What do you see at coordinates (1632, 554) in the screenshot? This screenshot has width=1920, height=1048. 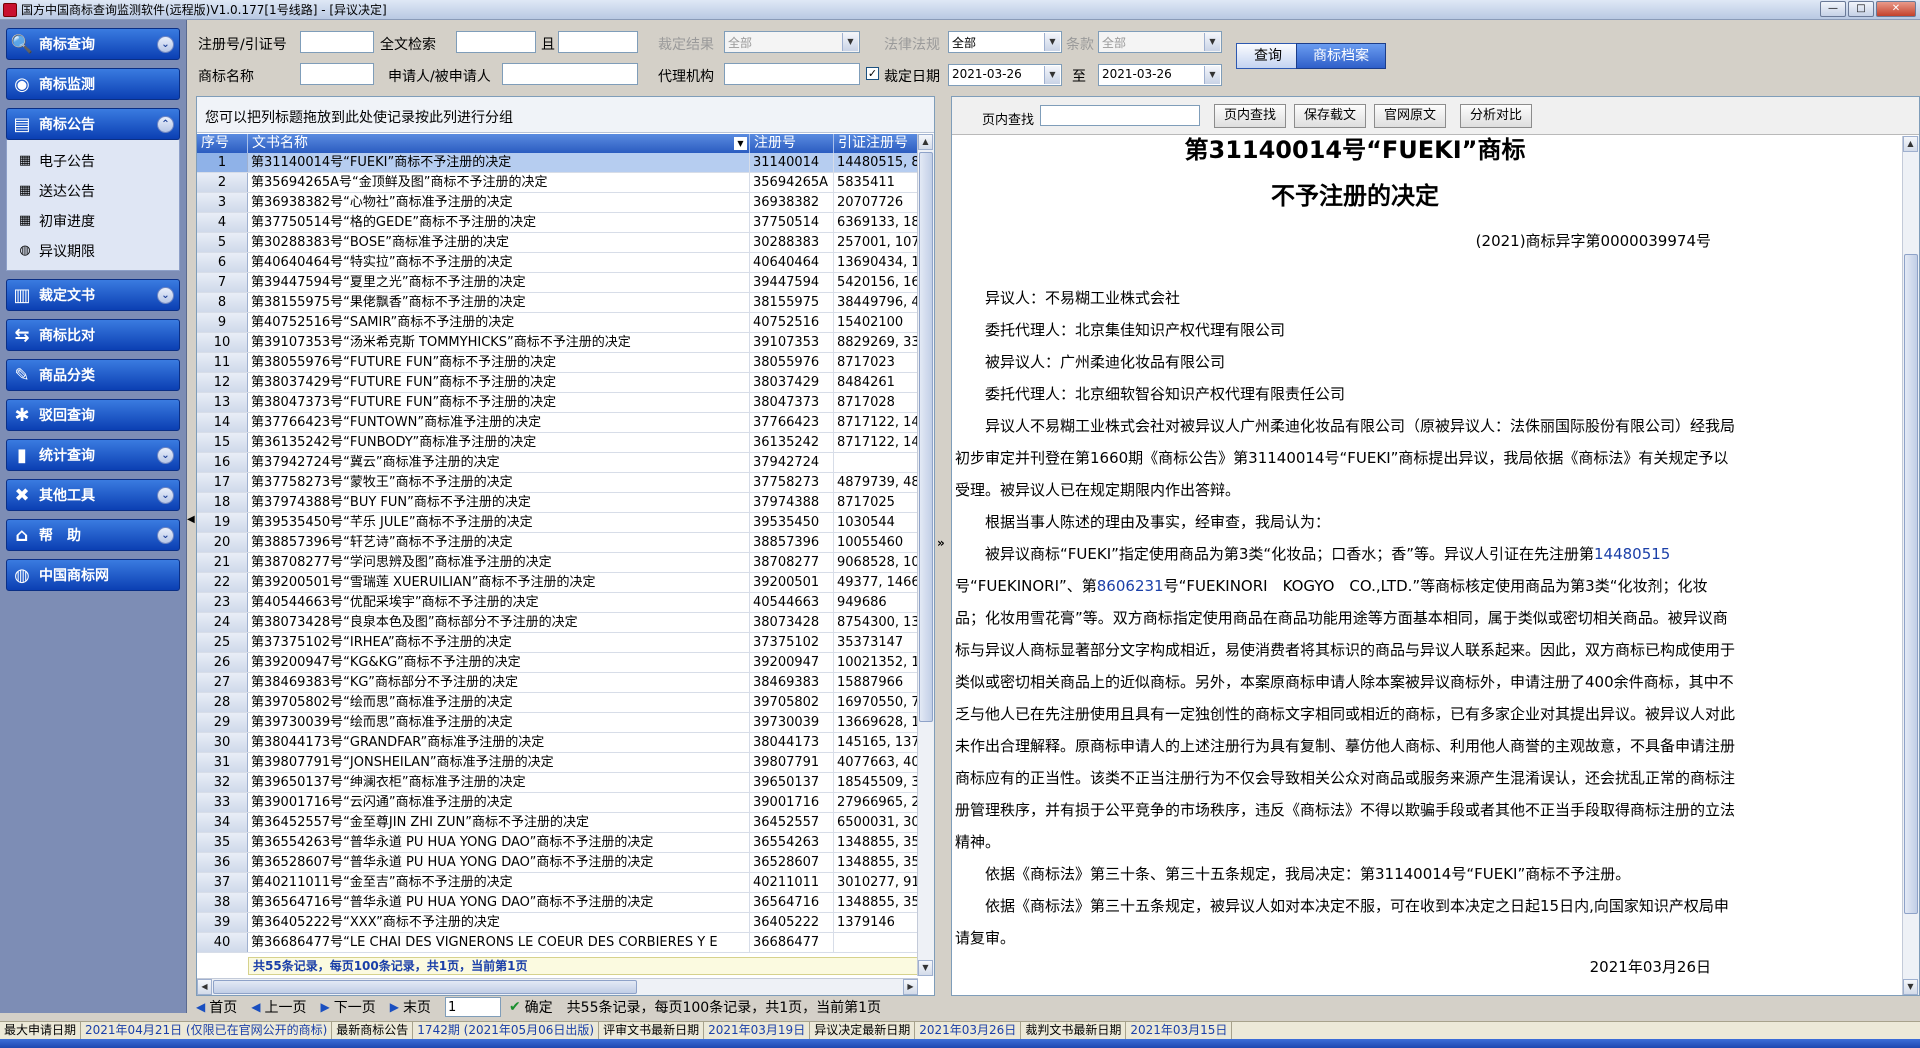 I see `citation-link: 14480515` at bounding box center [1632, 554].